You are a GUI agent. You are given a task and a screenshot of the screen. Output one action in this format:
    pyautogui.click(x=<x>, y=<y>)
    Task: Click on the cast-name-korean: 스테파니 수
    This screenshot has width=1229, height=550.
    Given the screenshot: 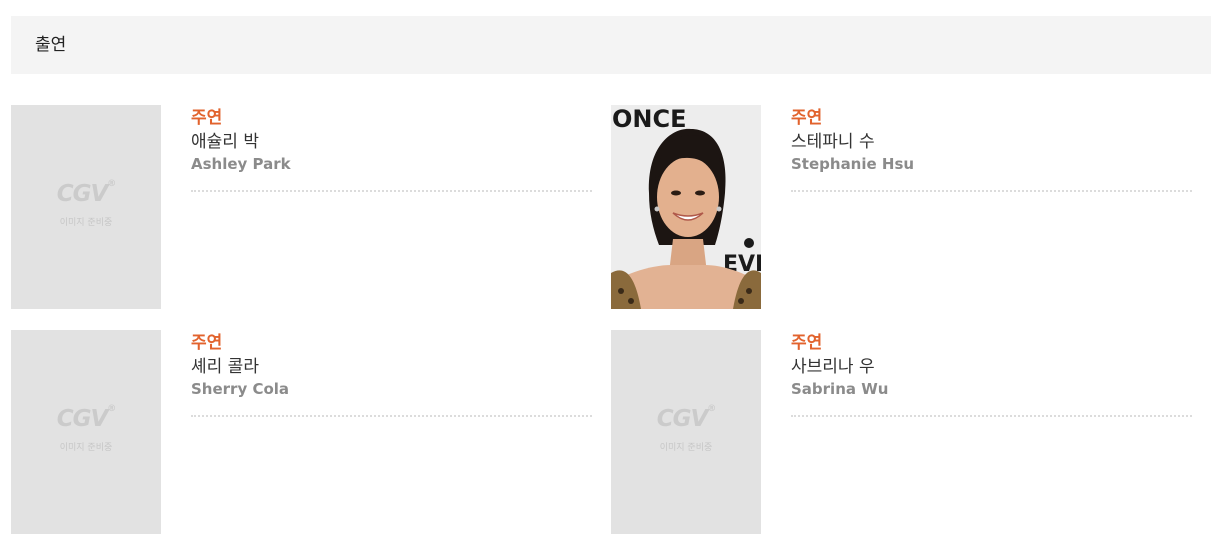 What is the action you would take?
    pyautogui.click(x=991, y=142)
    